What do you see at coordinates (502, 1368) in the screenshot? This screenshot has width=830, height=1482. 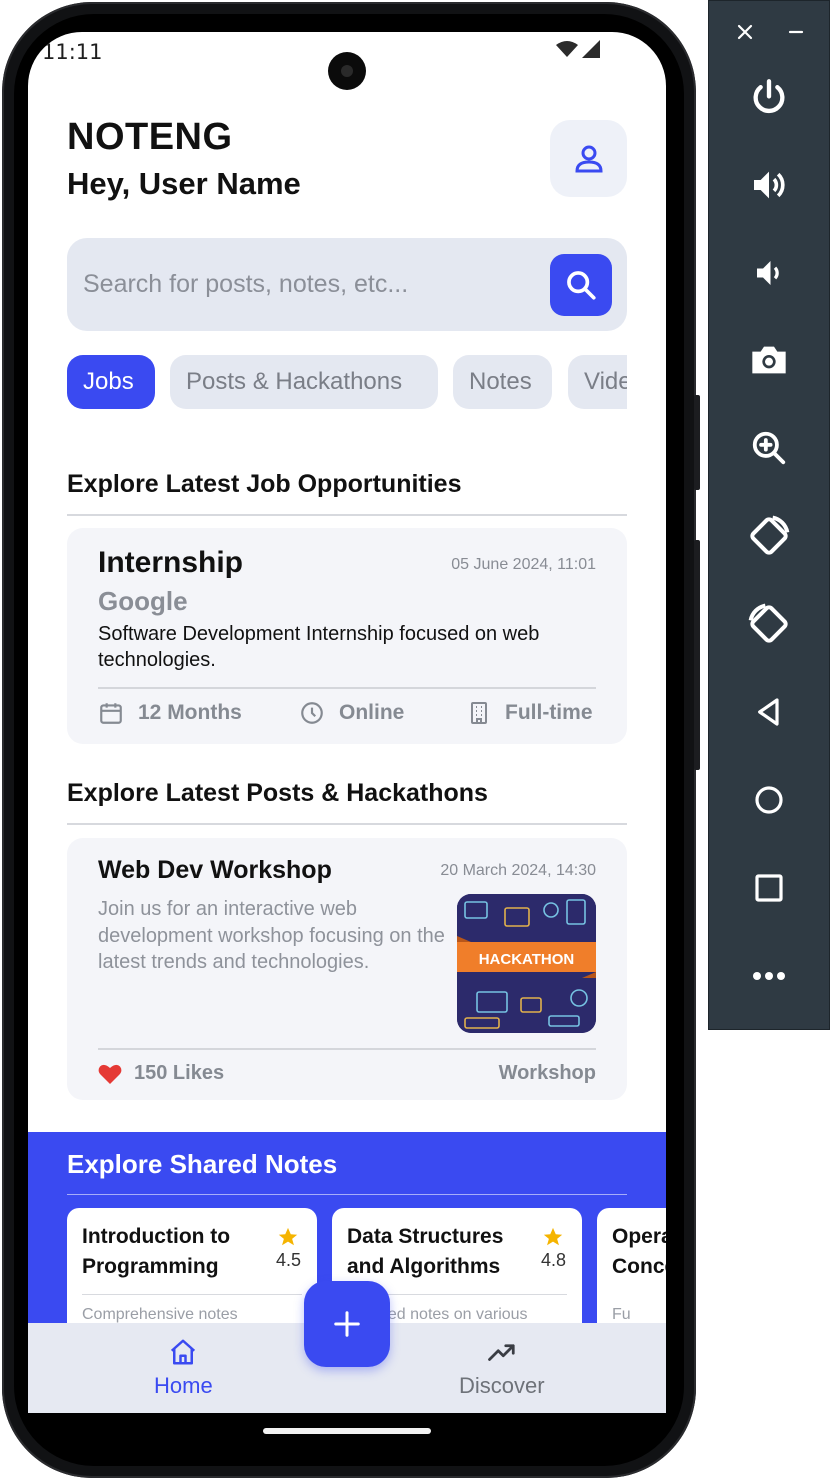 I see `nav-discover: Discover` at bounding box center [502, 1368].